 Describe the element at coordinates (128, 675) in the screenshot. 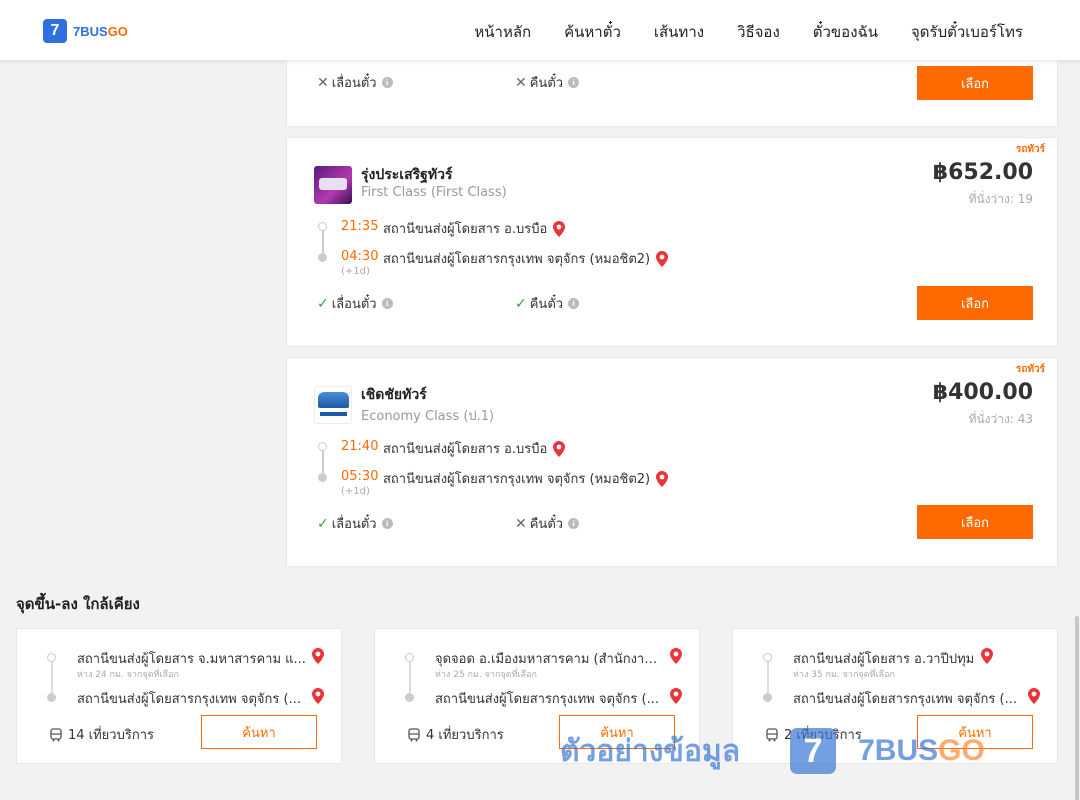

I see `nearby-distance: ห่าง 24 กม. จากจุดที่เลือก` at that location.